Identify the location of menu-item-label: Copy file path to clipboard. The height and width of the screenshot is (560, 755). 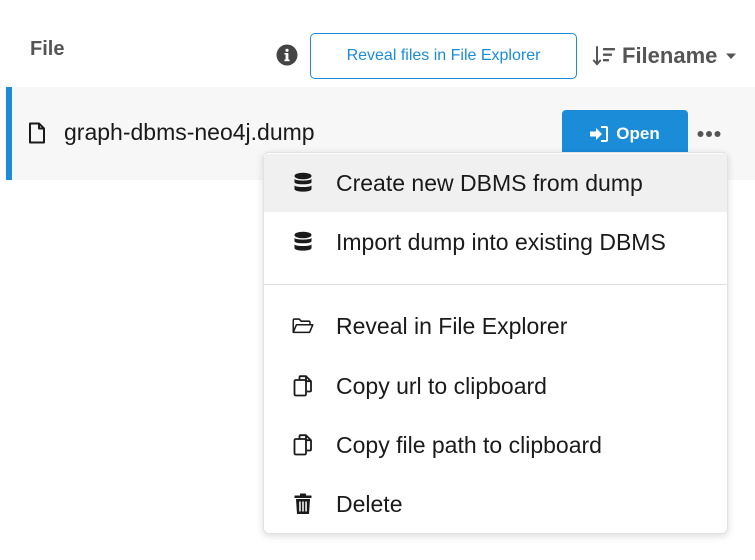
(469, 444).